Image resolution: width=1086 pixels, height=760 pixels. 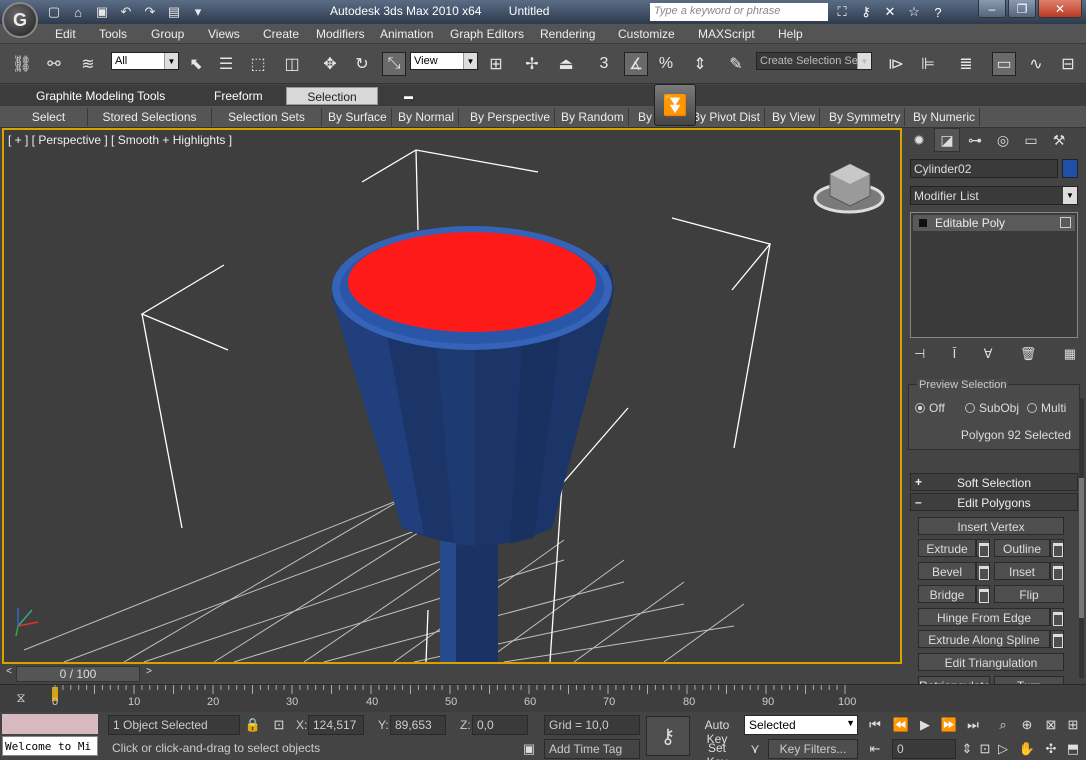 I want to click on tab-freeform: Freeform, so click(x=238, y=96).